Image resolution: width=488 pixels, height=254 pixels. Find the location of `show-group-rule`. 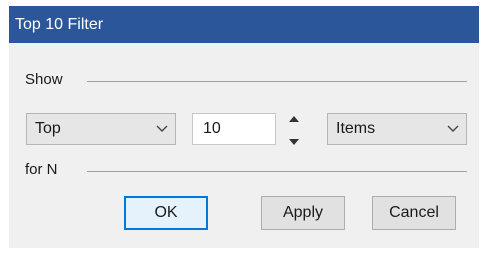

show-group-rule is located at coordinates (277, 81).